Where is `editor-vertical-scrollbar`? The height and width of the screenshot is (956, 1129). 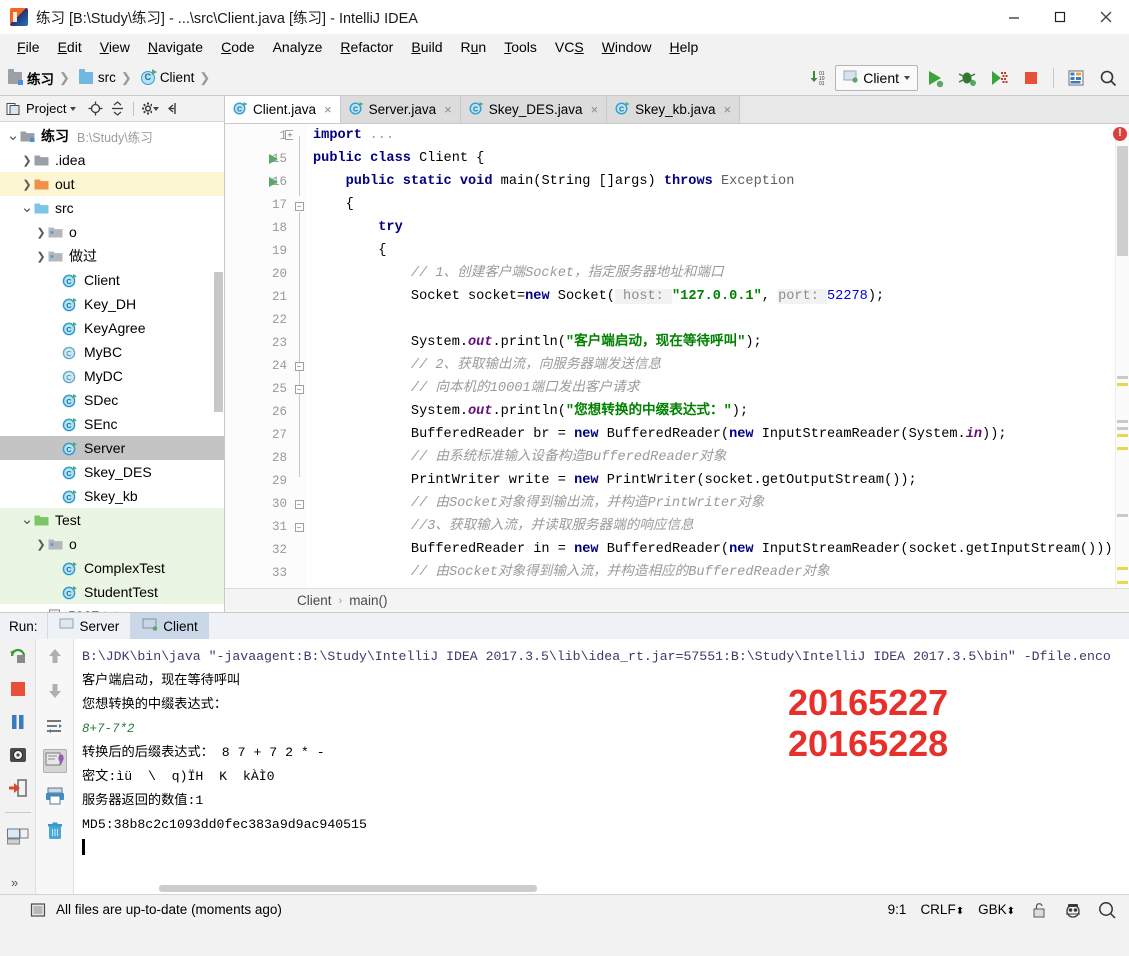 editor-vertical-scrollbar is located at coordinates (1122, 201).